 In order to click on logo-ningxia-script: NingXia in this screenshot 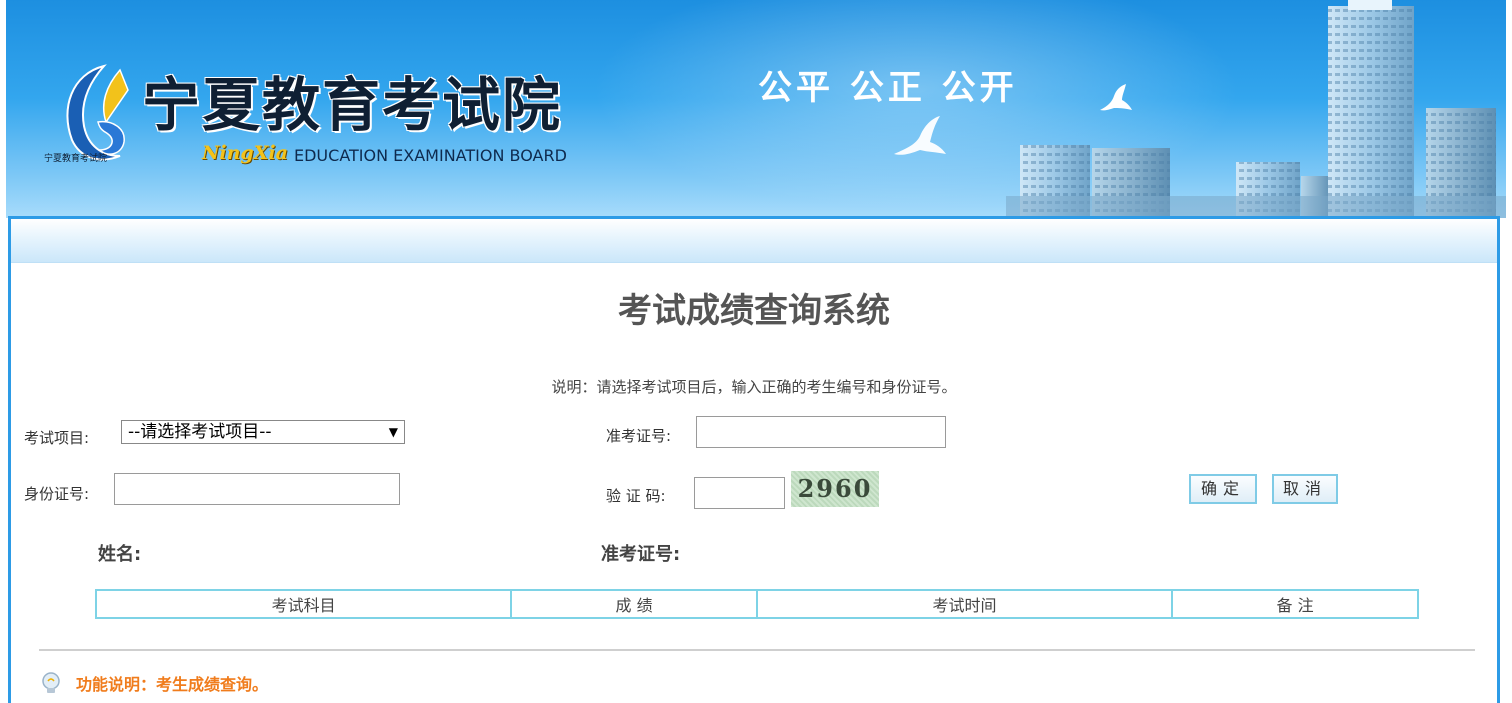, I will do `click(245, 153)`.